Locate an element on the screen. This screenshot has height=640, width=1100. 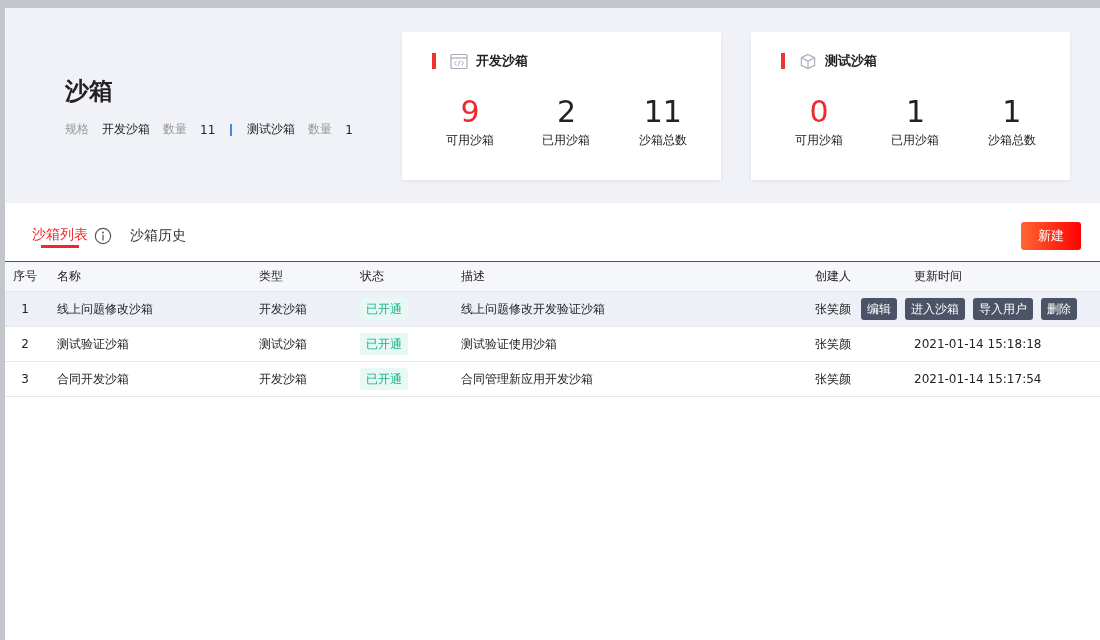
table-row: 1 线上问题修改沙箱 开发沙箱 已开通 线上问题修改开发验证沙箱 张笑颜 编辑 进入沙箱 导入用户 删除 is located at coordinates (552, 309).